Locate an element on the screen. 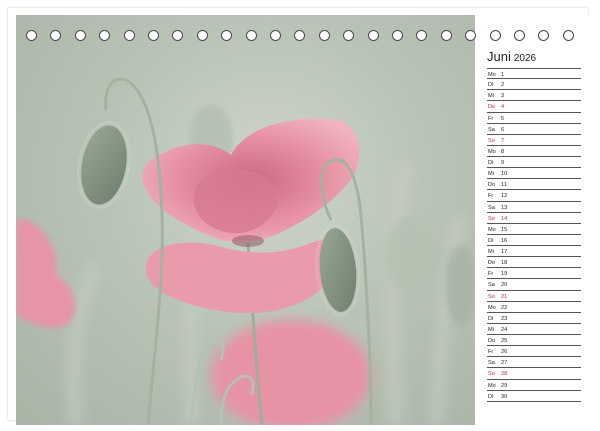 The image size is (600, 431). day-row: Mi 10 is located at coordinates (534, 174).